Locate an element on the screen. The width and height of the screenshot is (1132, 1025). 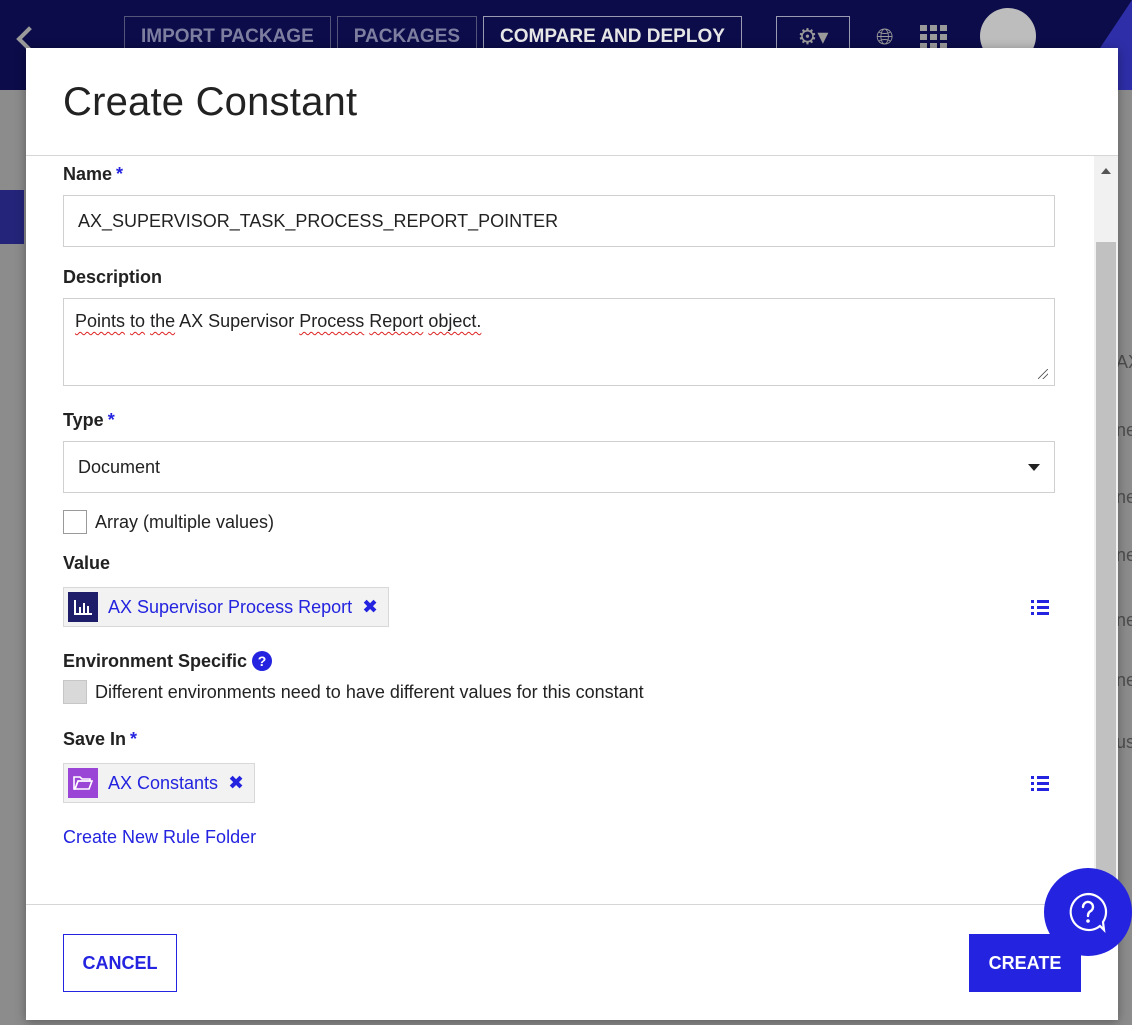
dialog-scrollbar is located at coordinates (1106, 530).